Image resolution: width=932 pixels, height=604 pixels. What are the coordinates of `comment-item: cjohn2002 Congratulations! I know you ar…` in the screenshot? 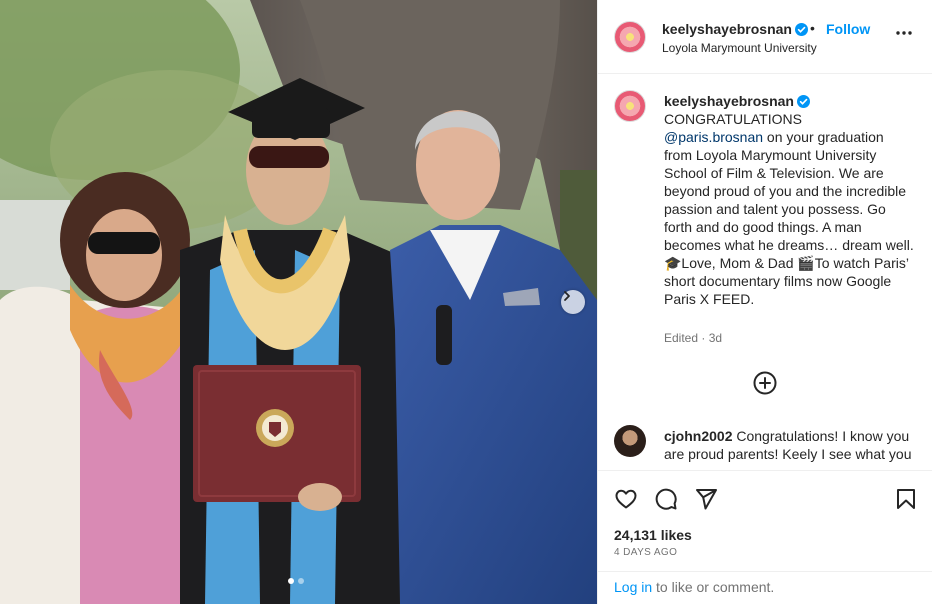 It's located at (789, 447).